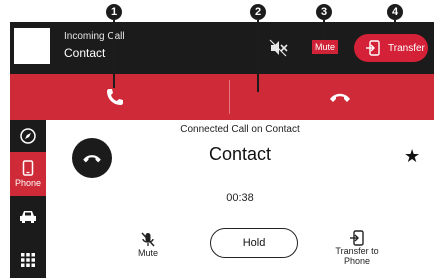 The width and height of the screenshot is (444, 278). Describe the element at coordinates (406, 48) in the screenshot. I see `transfer-label: Transfer` at that location.